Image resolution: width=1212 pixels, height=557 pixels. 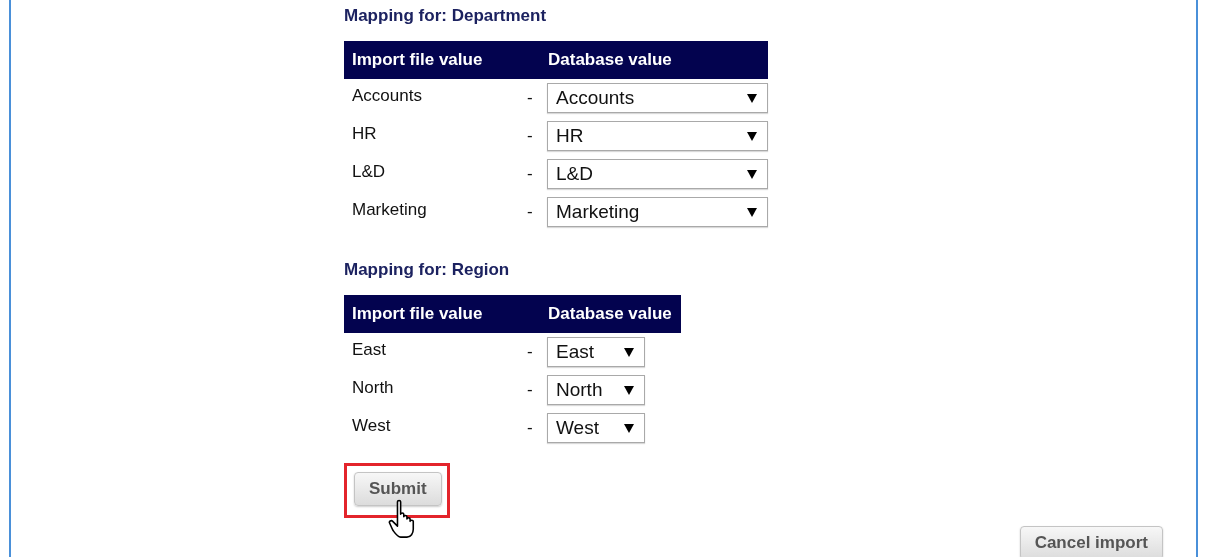 I want to click on database-value-dropdown: Accounts, so click(x=657, y=98).